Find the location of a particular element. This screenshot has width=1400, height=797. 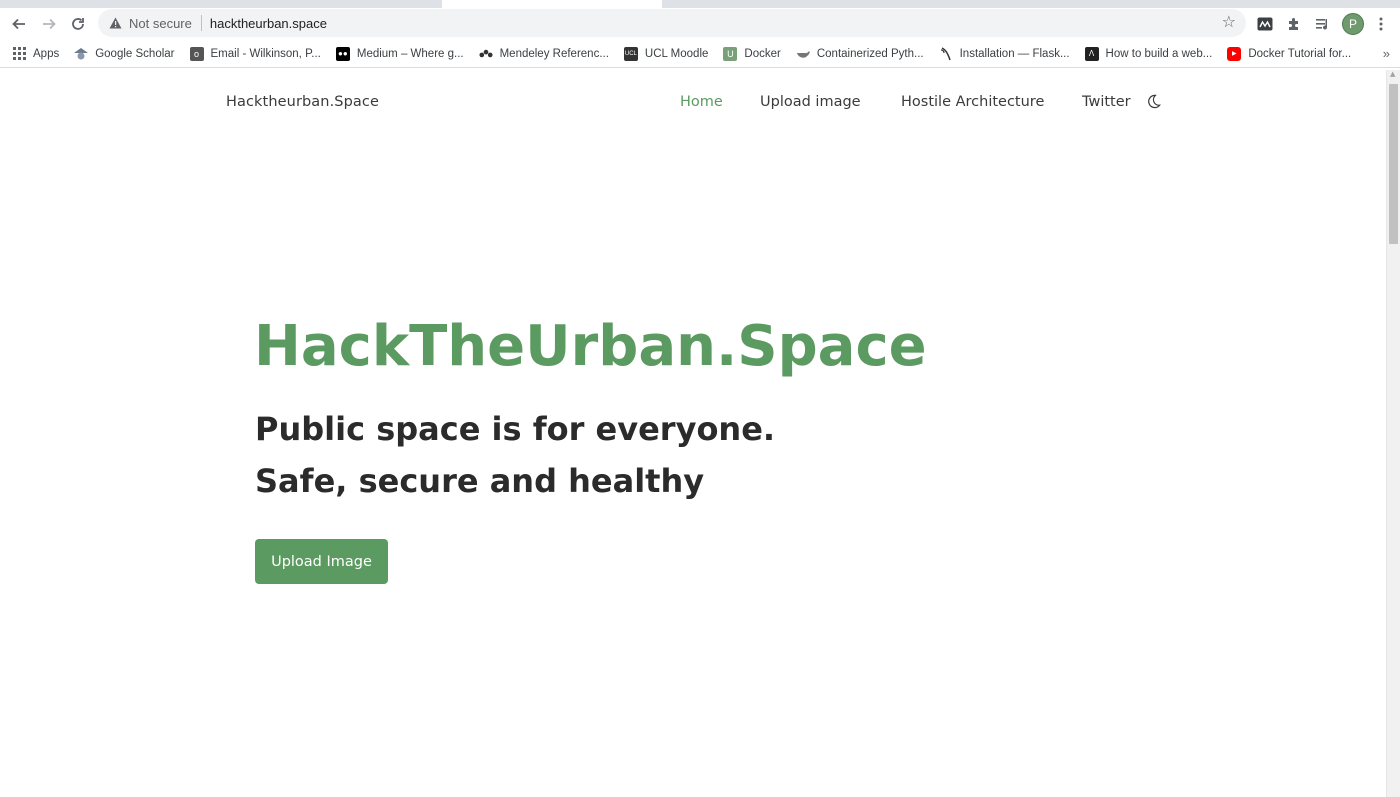

page-scrollbar: ▲ is located at coordinates (1393, 433).